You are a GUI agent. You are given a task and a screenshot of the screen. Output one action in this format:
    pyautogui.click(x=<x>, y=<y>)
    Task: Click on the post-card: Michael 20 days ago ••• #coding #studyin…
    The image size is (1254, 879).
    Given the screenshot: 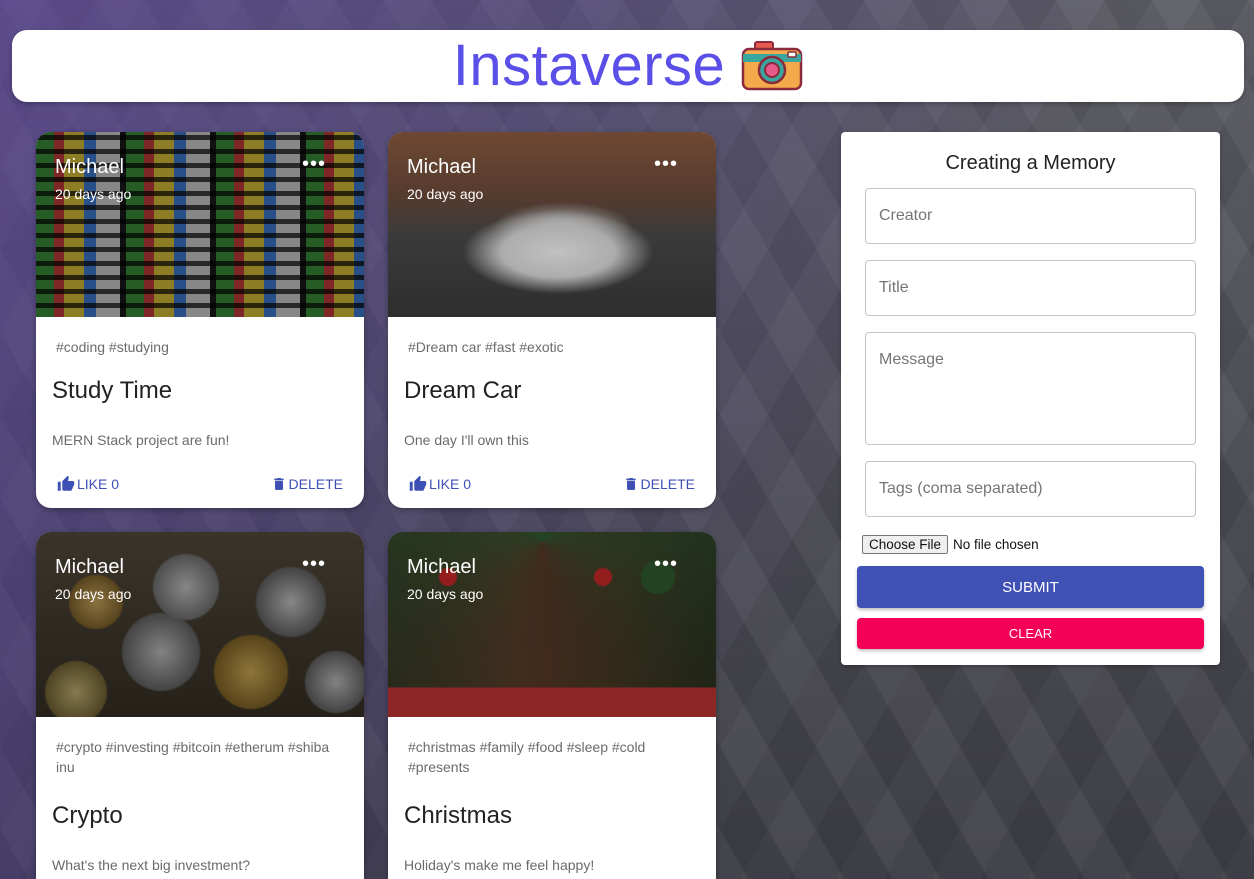 What is the action you would take?
    pyautogui.click(x=200, y=320)
    